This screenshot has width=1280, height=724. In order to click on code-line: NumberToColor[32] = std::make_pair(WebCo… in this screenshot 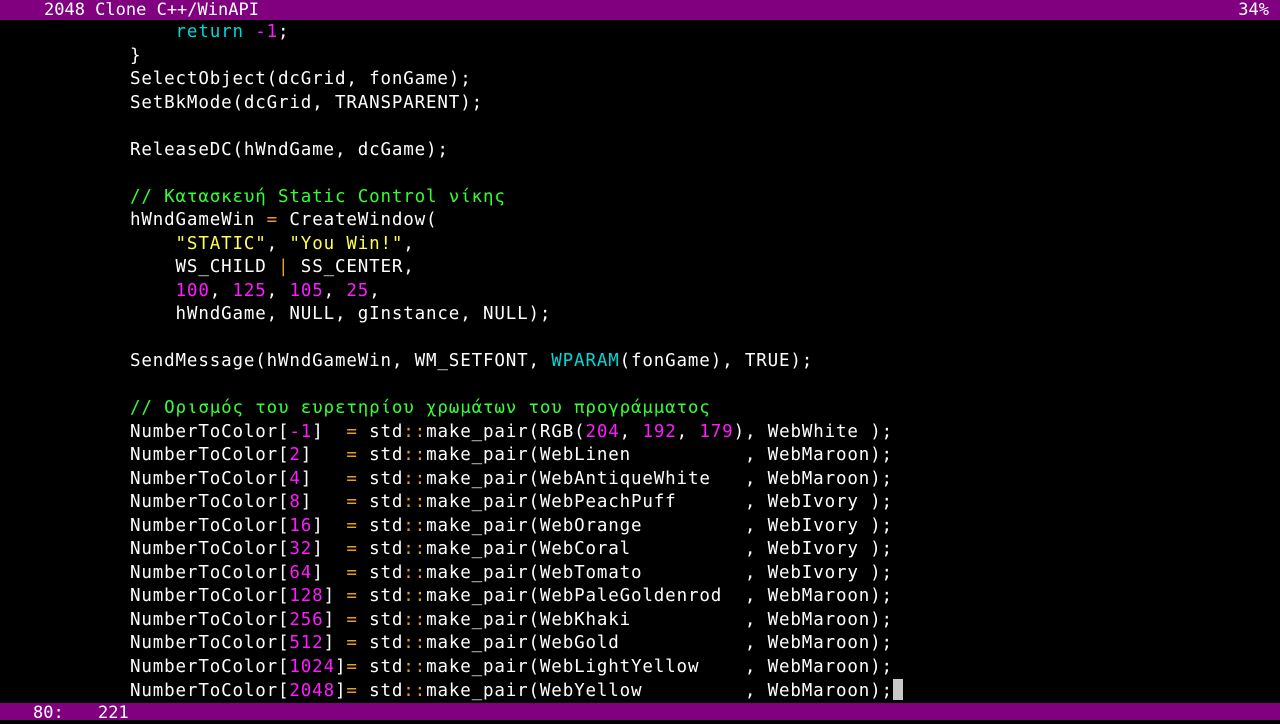, I will do `click(511, 550)`.